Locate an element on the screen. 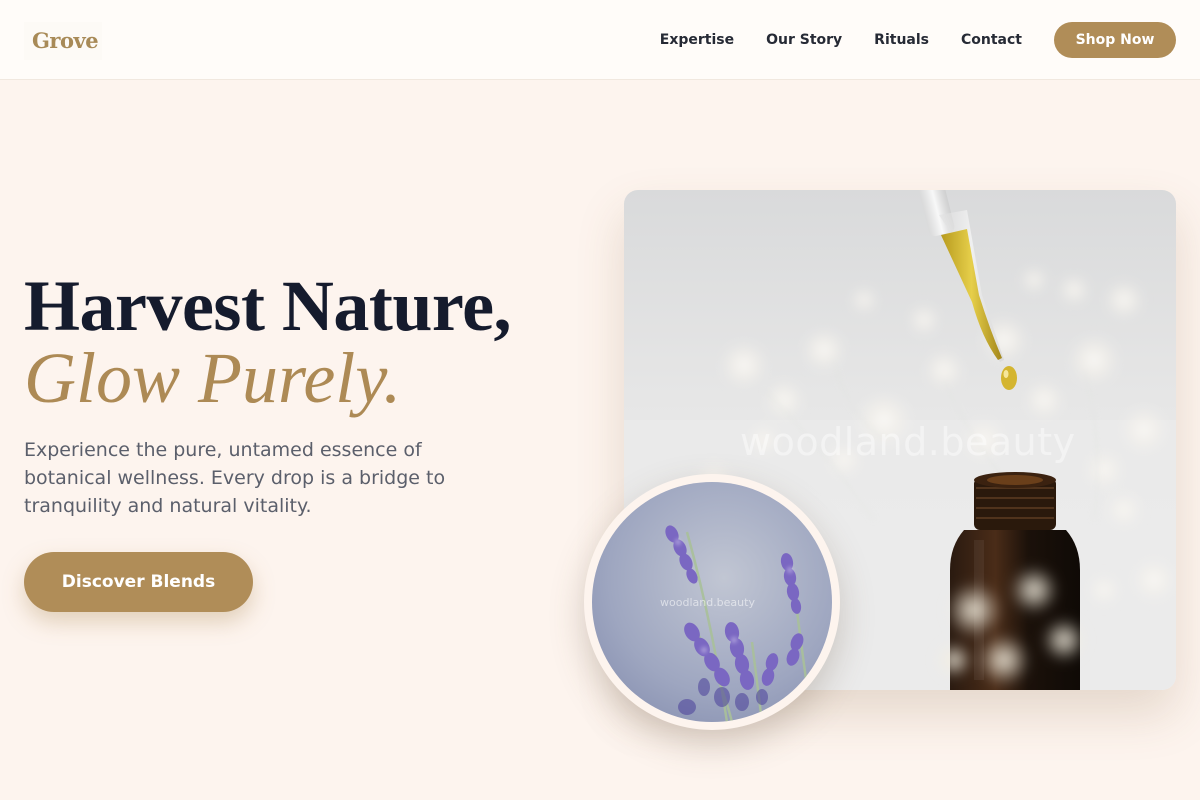 The width and height of the screenshot is (1200, 800). main-image-watermark: woodland.beauty is located at coordinates (908, 442).